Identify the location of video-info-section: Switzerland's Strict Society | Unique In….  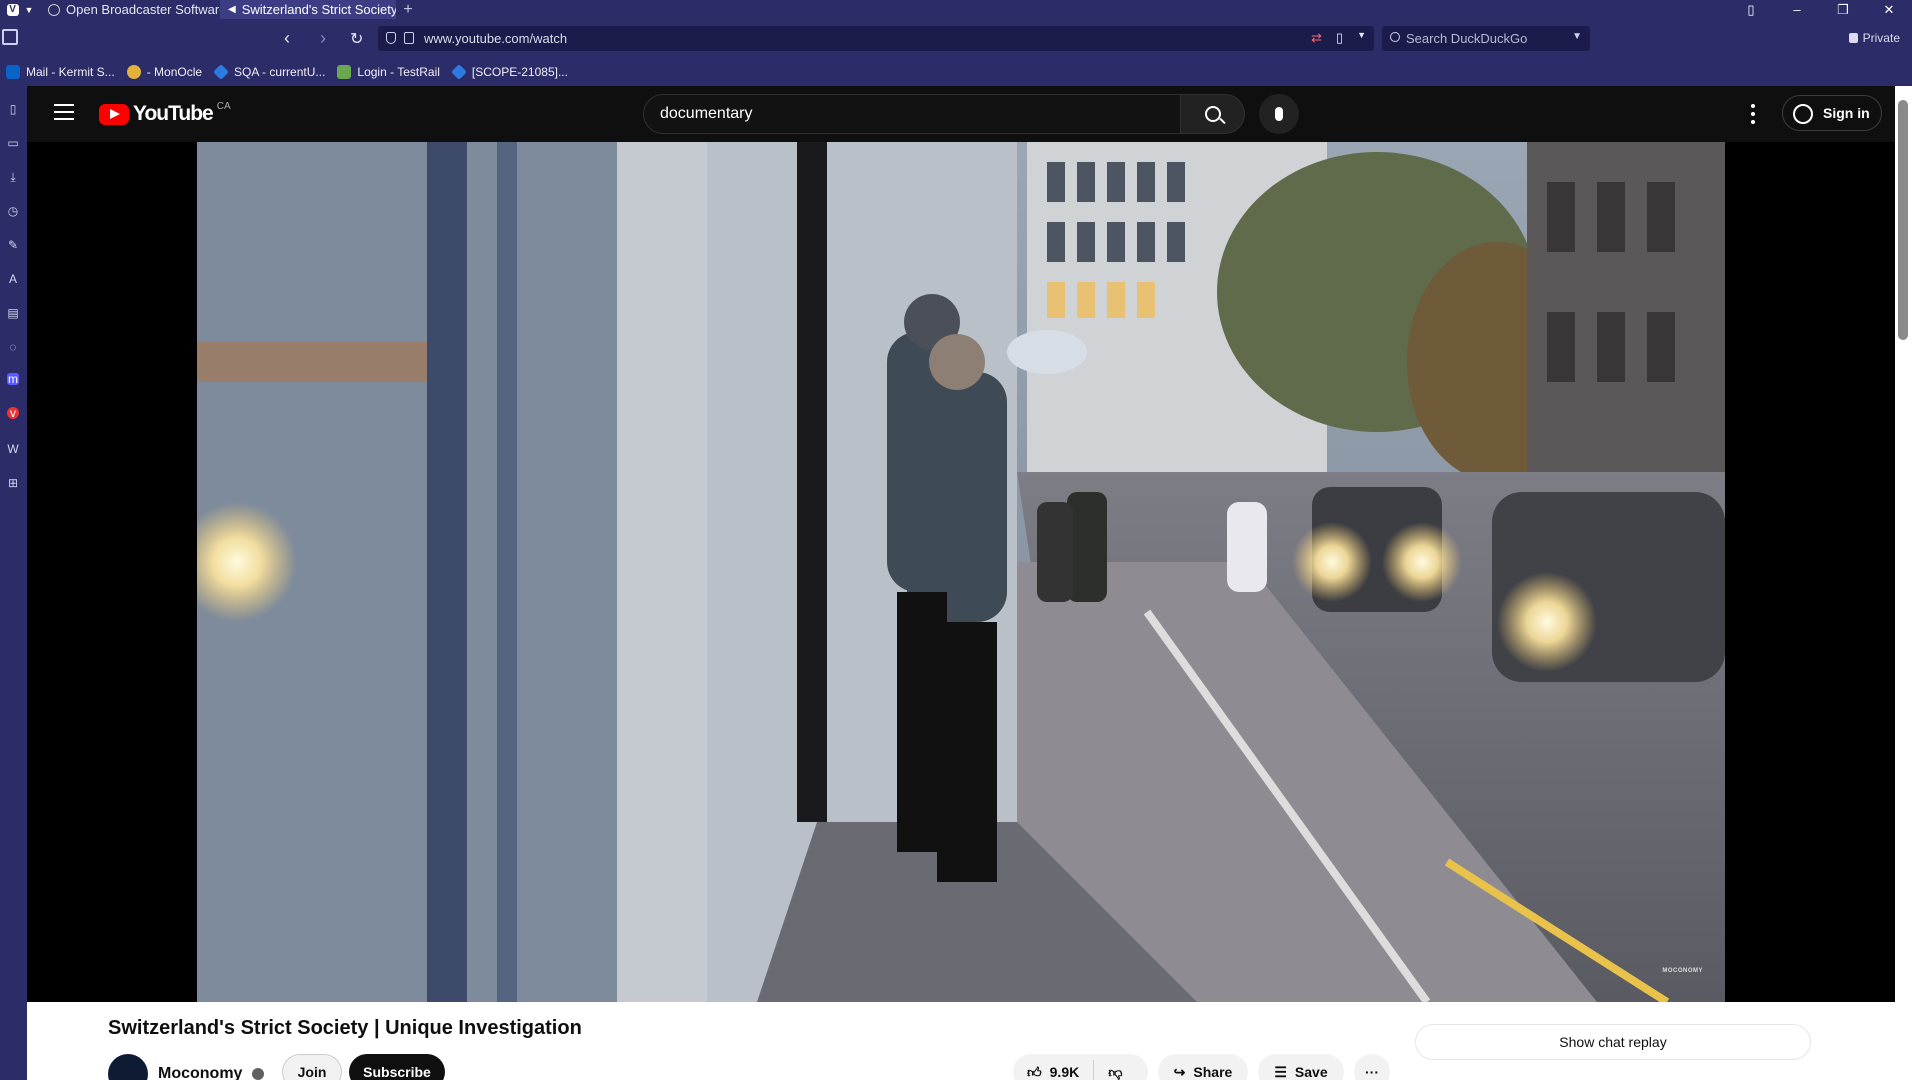
(961, 1041).